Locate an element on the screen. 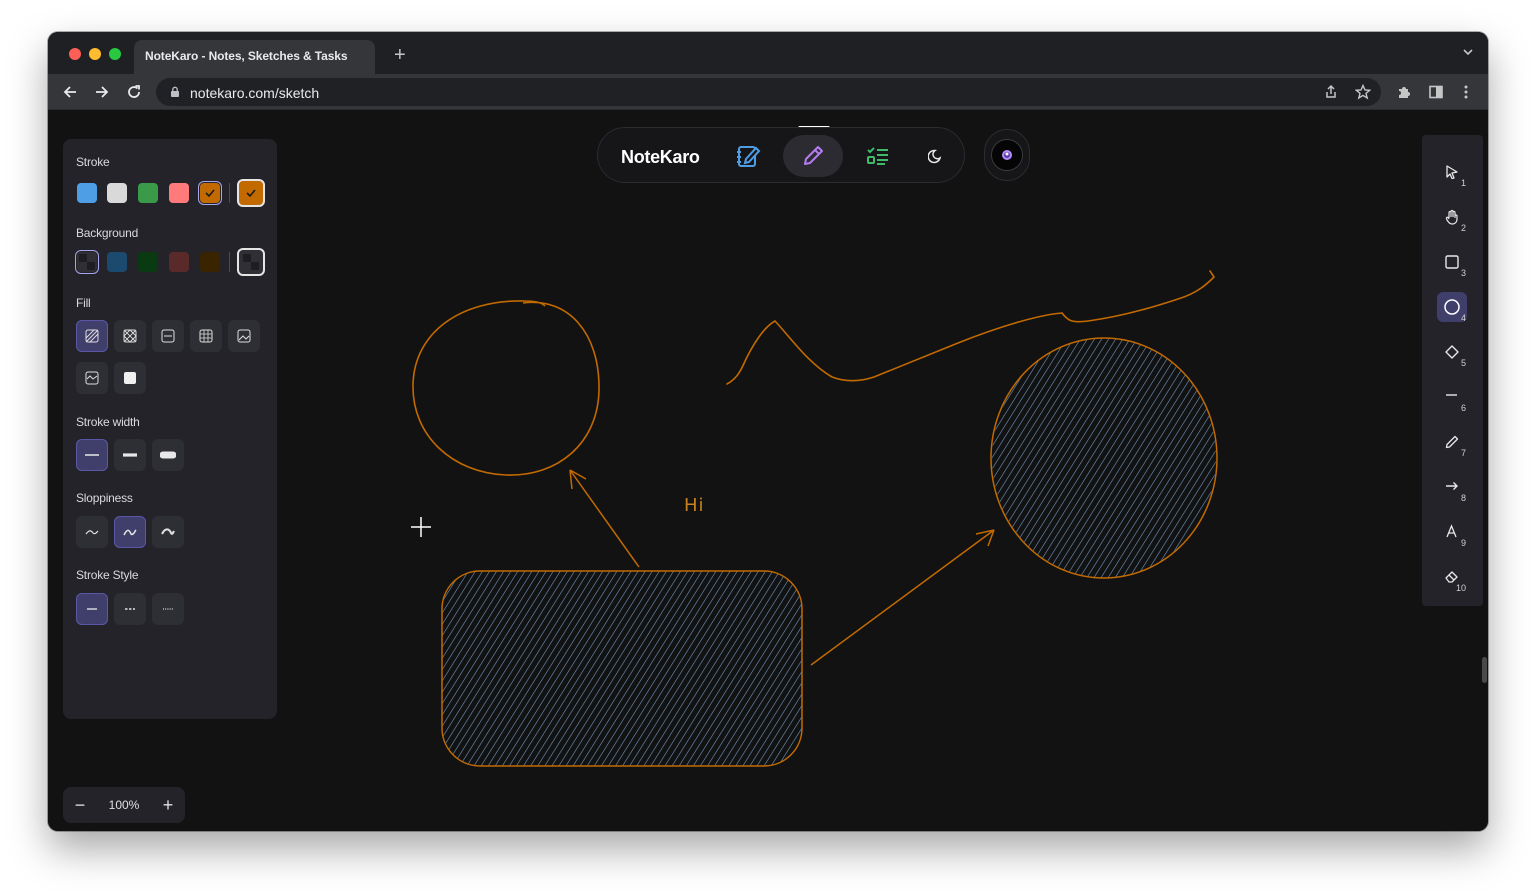 The width and height of the screenshot is (1536, 895). tab-dropdown-icon is located at coordinates (1468, 52).